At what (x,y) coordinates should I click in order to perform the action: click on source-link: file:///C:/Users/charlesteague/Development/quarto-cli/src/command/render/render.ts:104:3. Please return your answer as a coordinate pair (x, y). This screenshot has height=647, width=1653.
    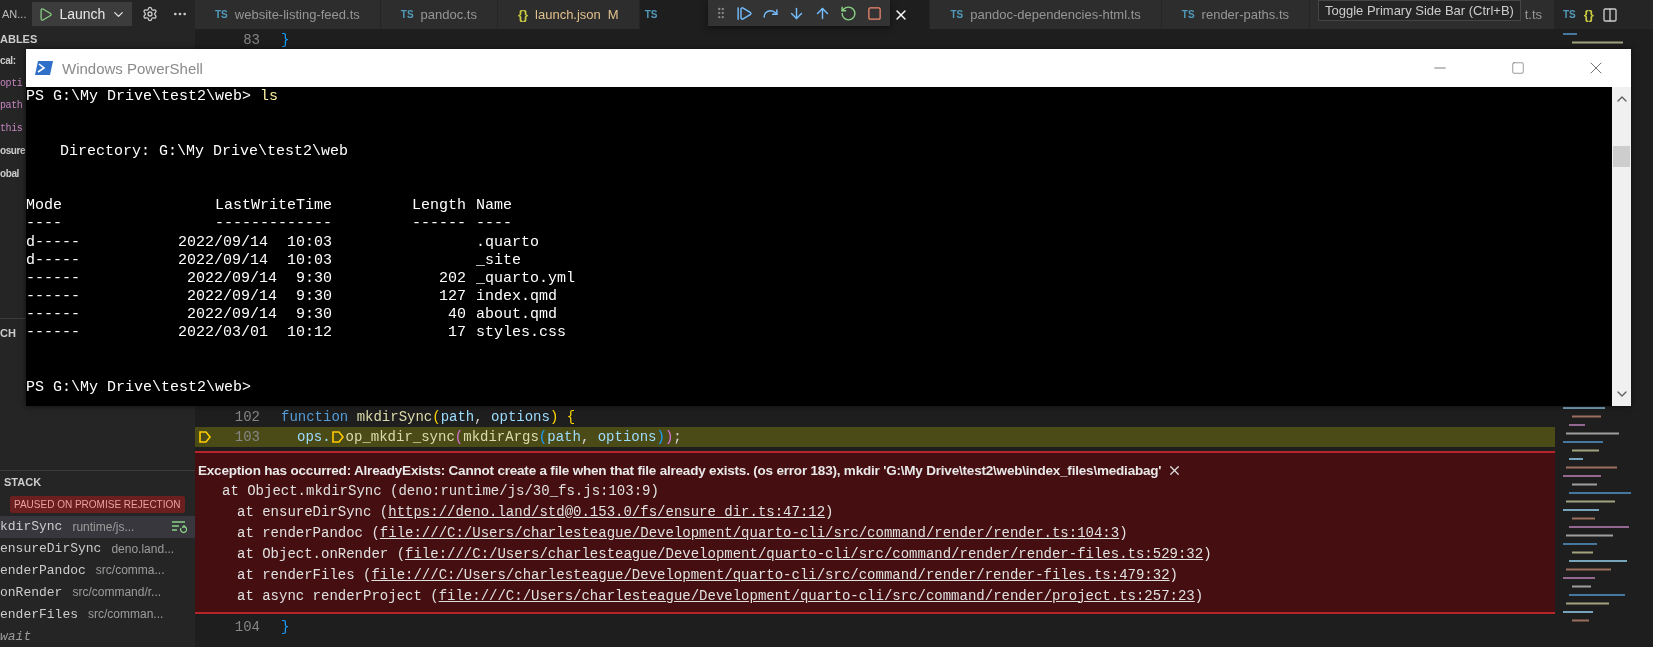
    Looking at the image, I should click on (749, 532).